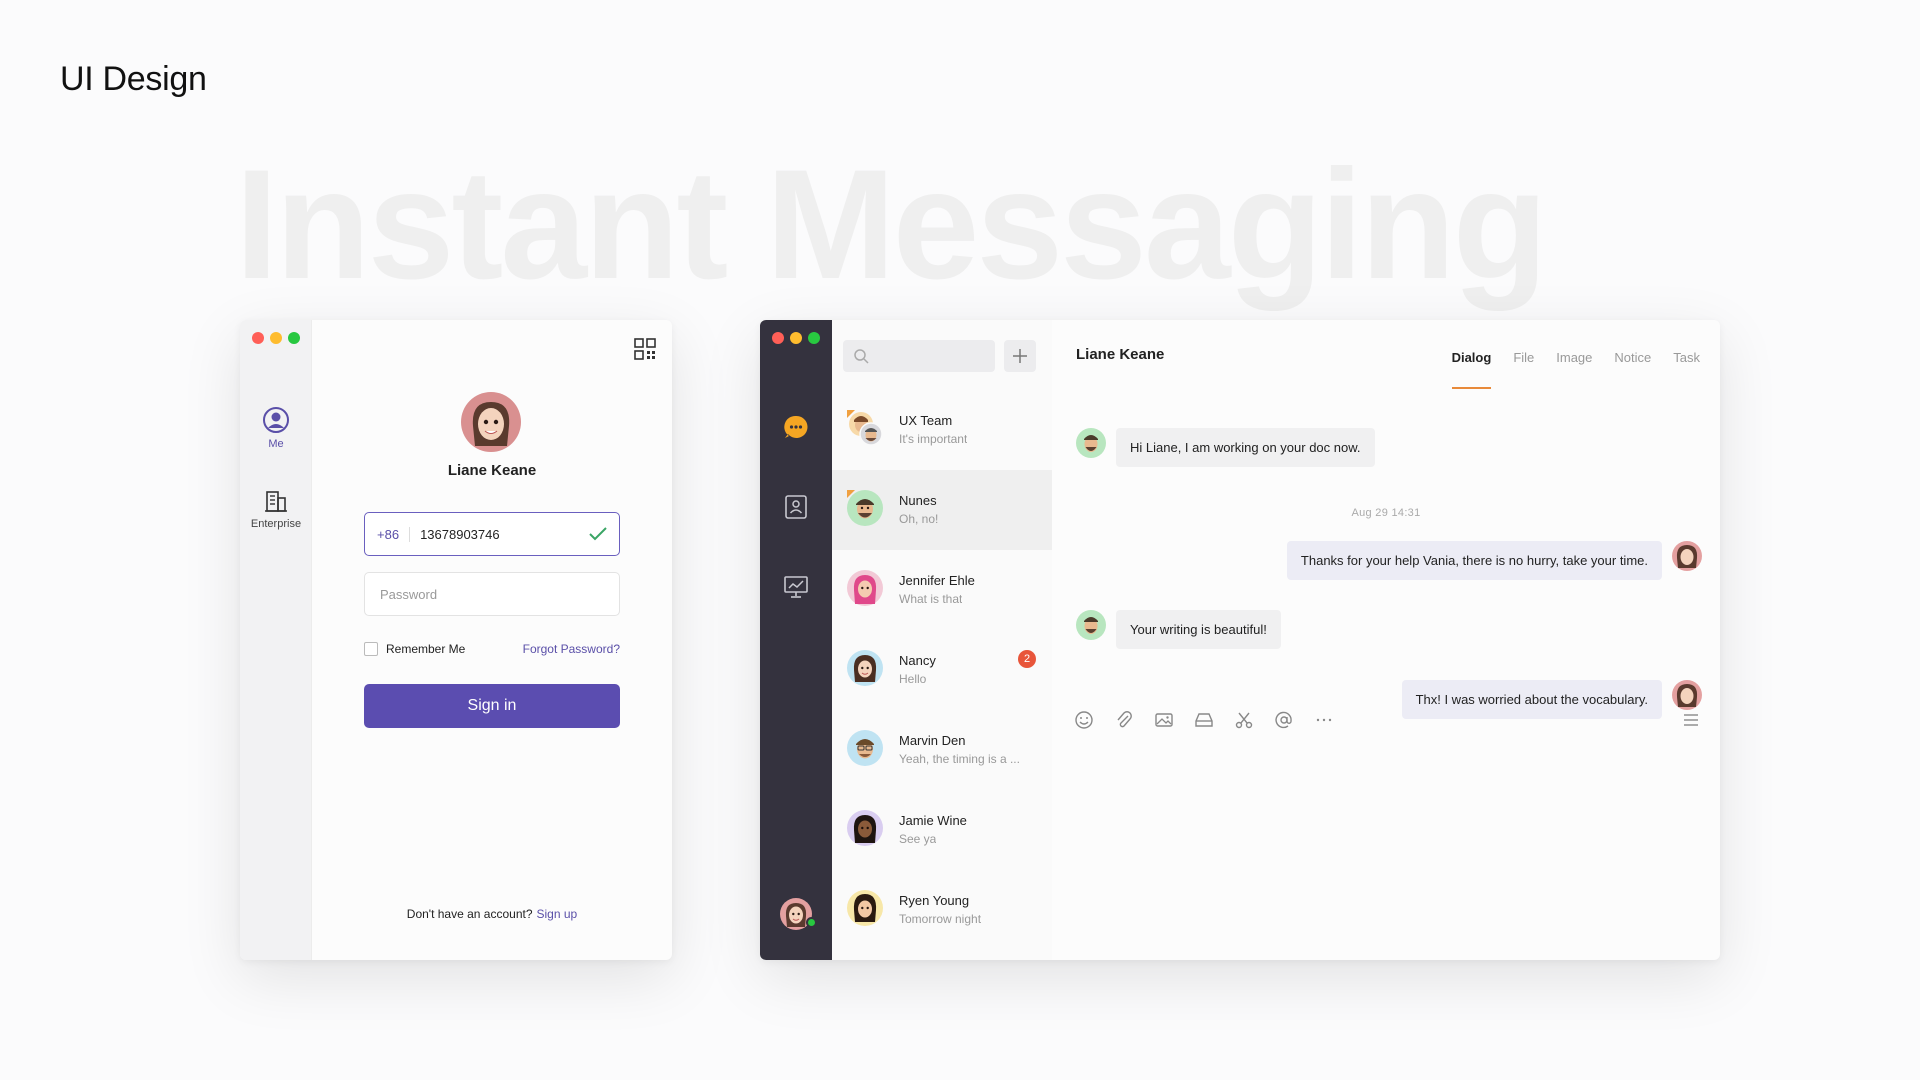 This screenshot has width=1920, height=1080. What do you see at coordinates (1471, 369) in the screenshot?
I see `tab-dialog: Dialog` at bounding box center [1471, 369].